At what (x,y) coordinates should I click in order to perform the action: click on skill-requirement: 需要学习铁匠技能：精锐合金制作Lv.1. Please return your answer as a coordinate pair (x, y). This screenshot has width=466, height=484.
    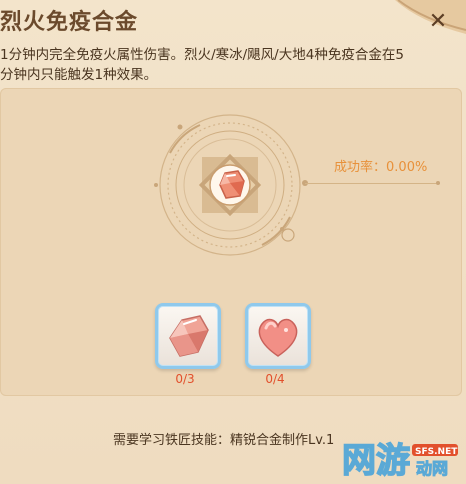
    Looking at the image, I should click on (224, 440).